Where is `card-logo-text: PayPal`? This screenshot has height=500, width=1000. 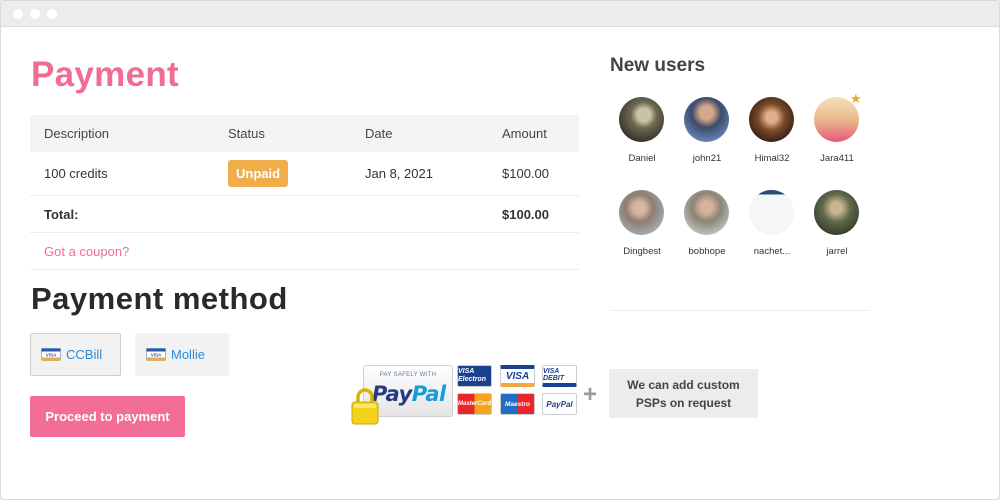
card-logo-text: PayPal is located at coordinates (559, 404).